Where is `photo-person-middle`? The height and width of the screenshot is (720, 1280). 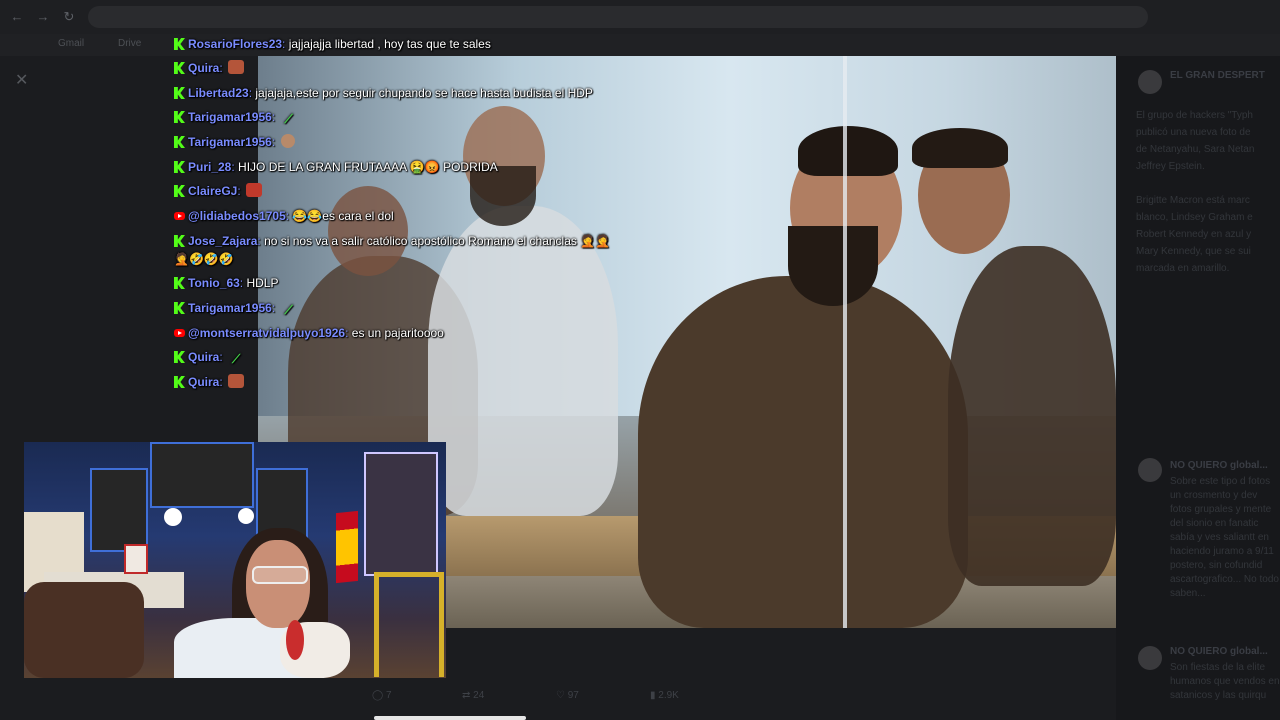 photo-person-middle is located at coordinates (523, 361).